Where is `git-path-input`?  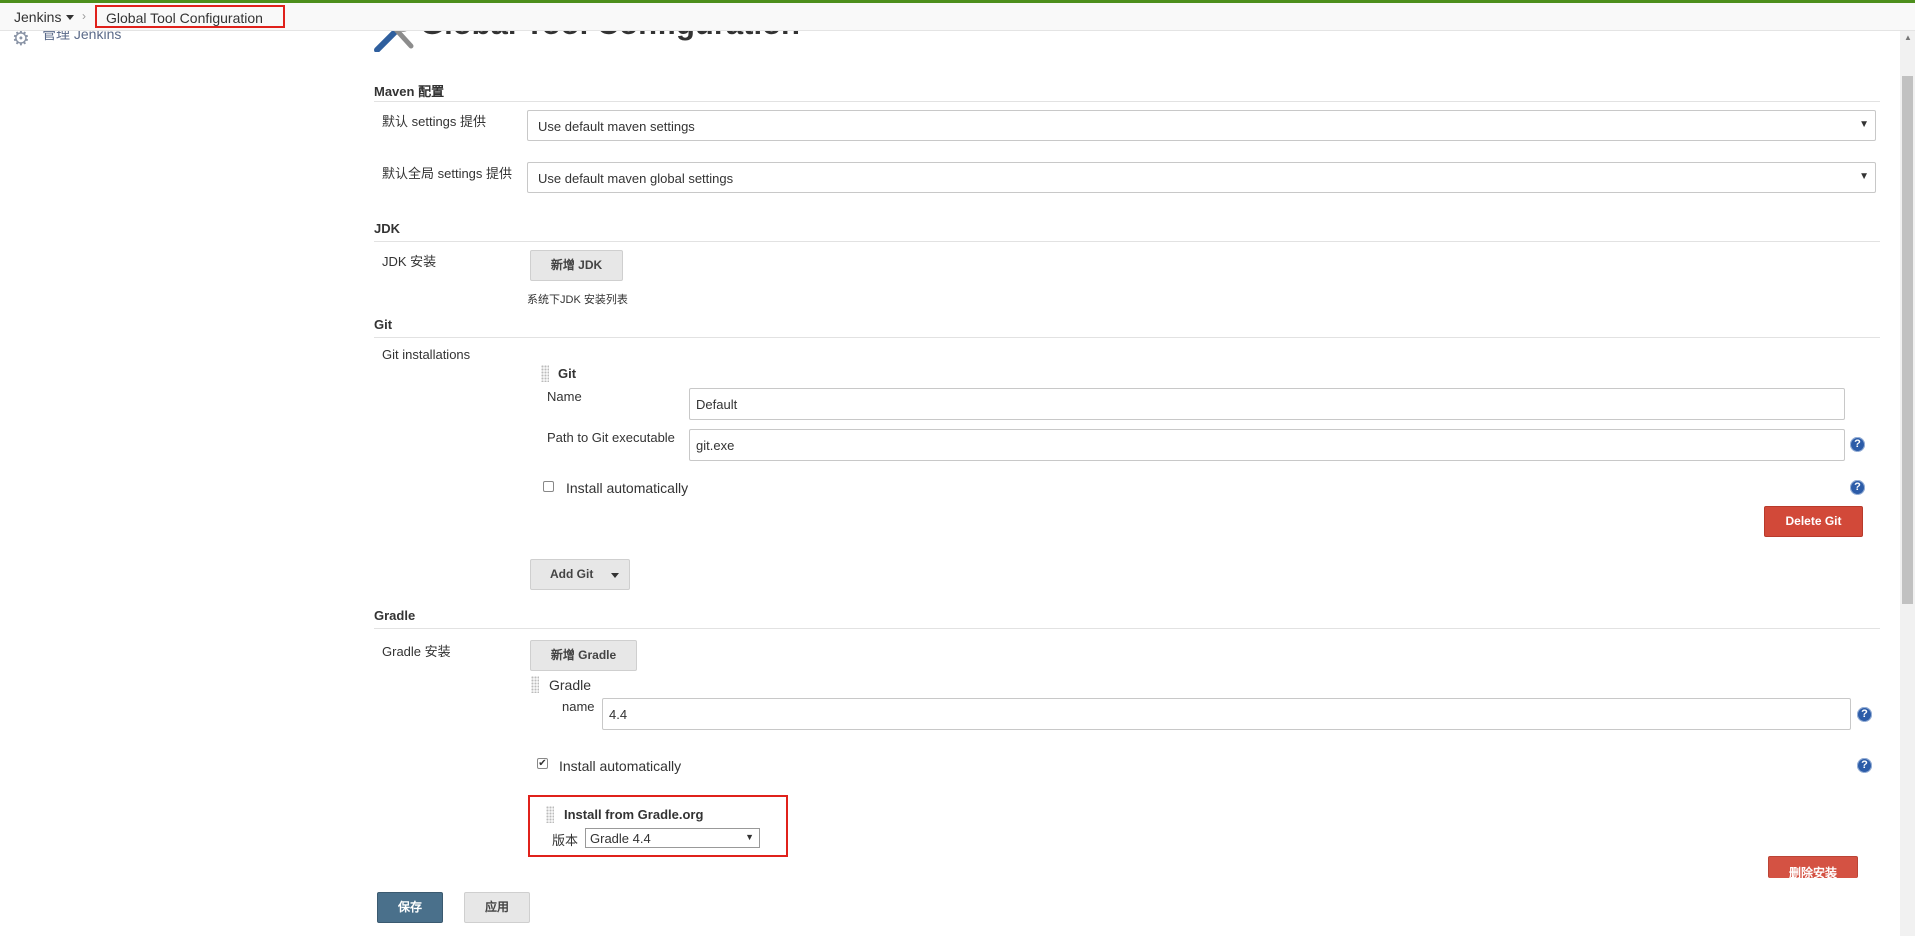 git-path-input is located at coordinates (1267, 445).